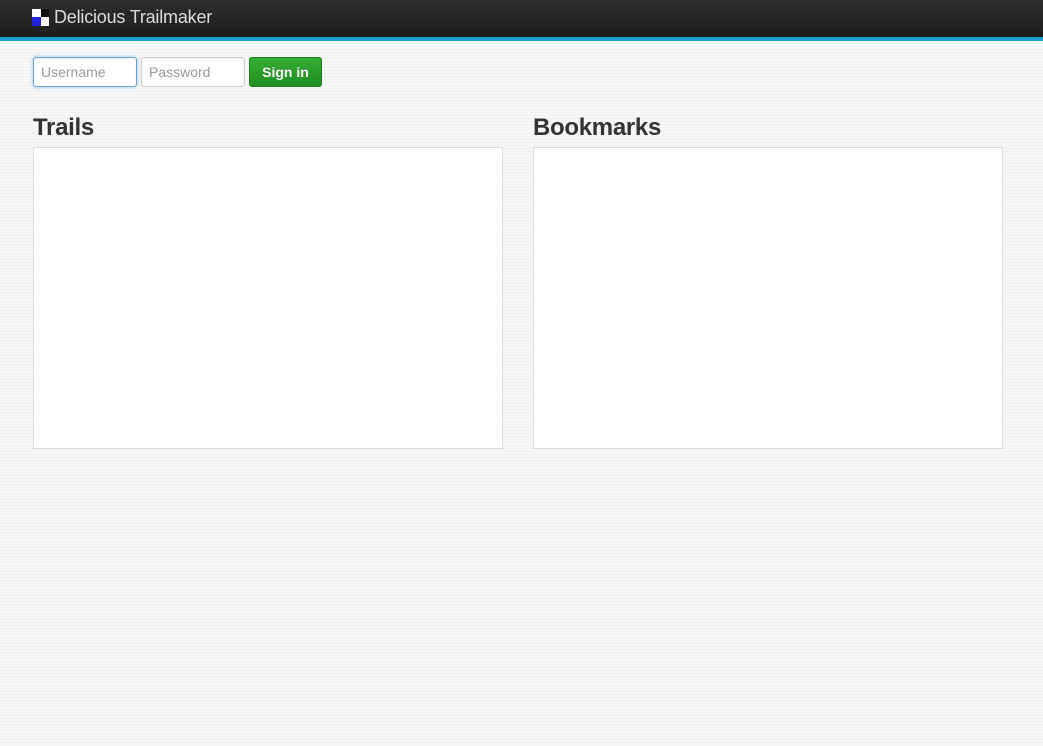  What do you see at coordinates (40, 17) in the screenshot?
I see `trailmaker-logo-icon` at bounding box center [40, 17].